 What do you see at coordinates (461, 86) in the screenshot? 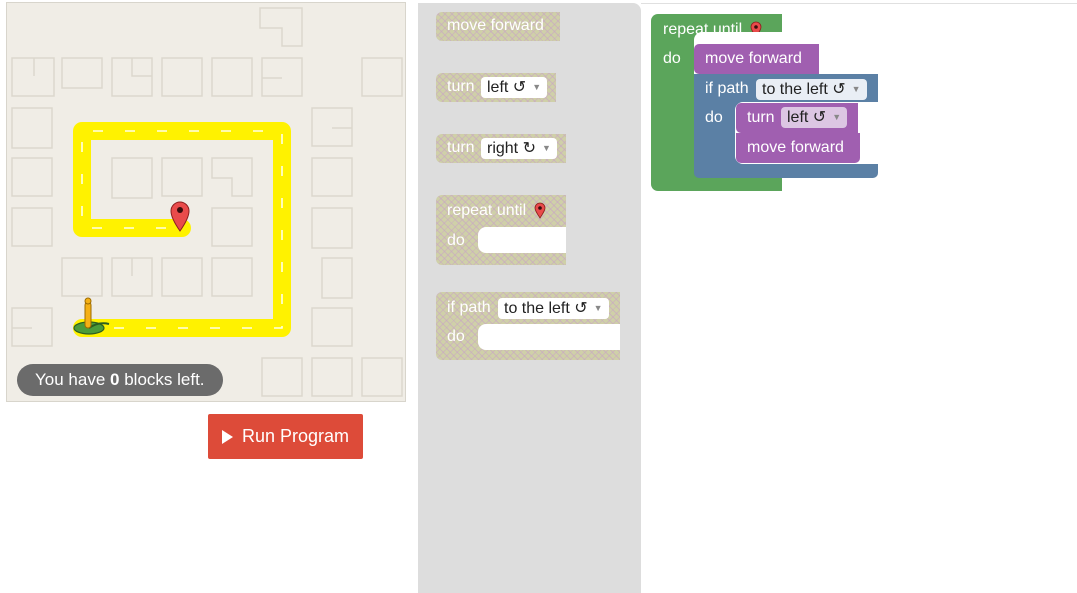
I see `toolbox-turn-left-label: turn` at bounding box center [461, 86].